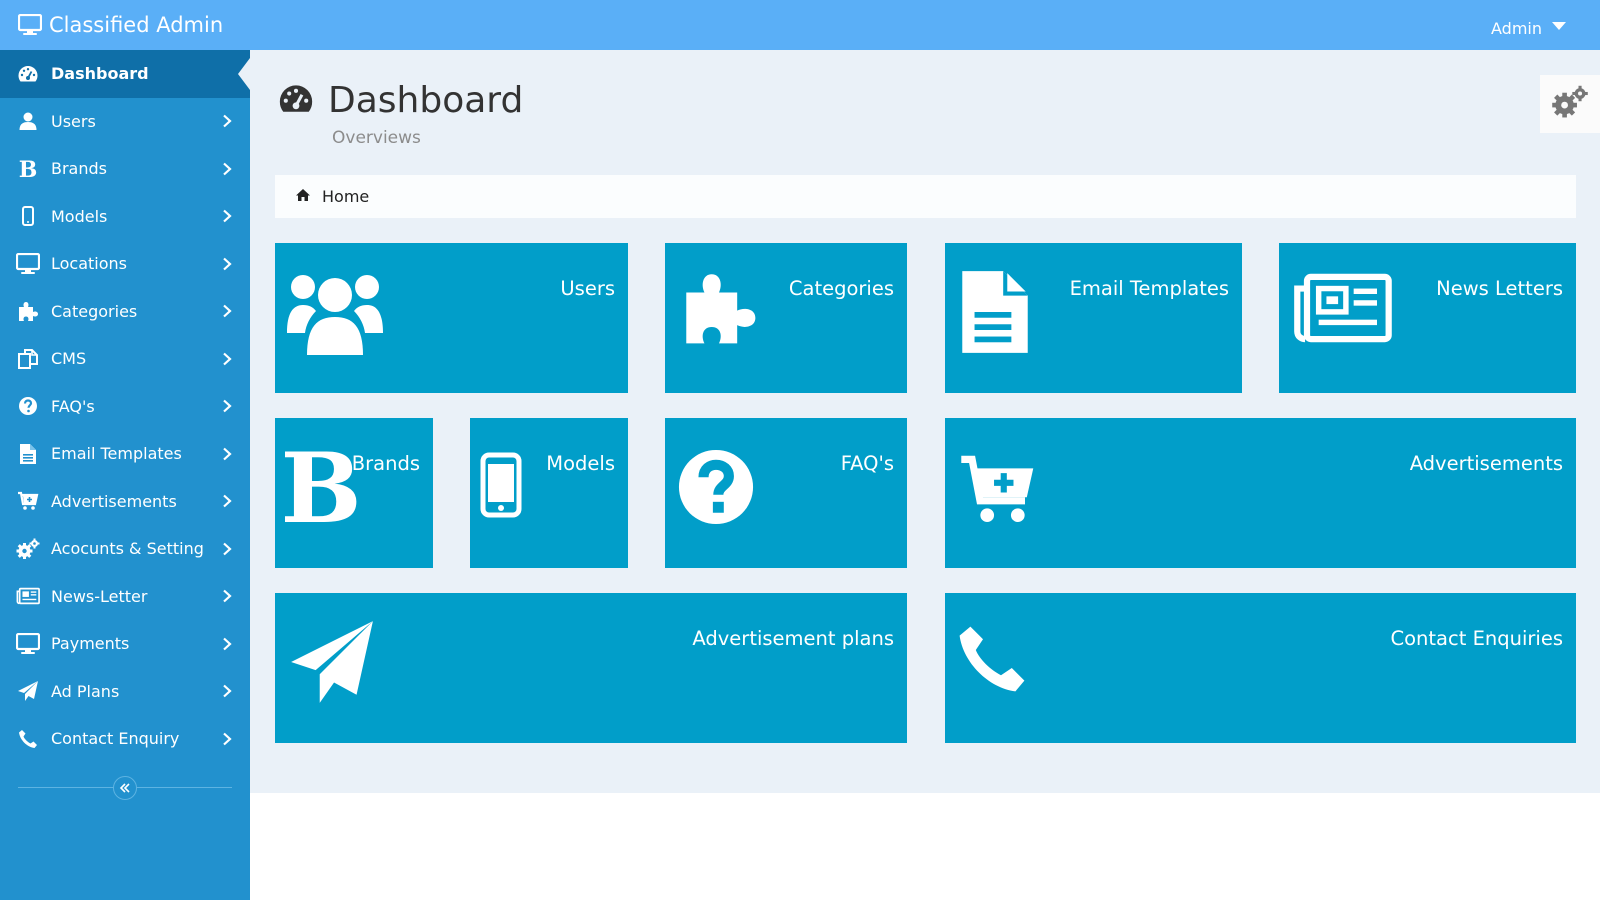  I want to click on home-icon, so click(303, 196).